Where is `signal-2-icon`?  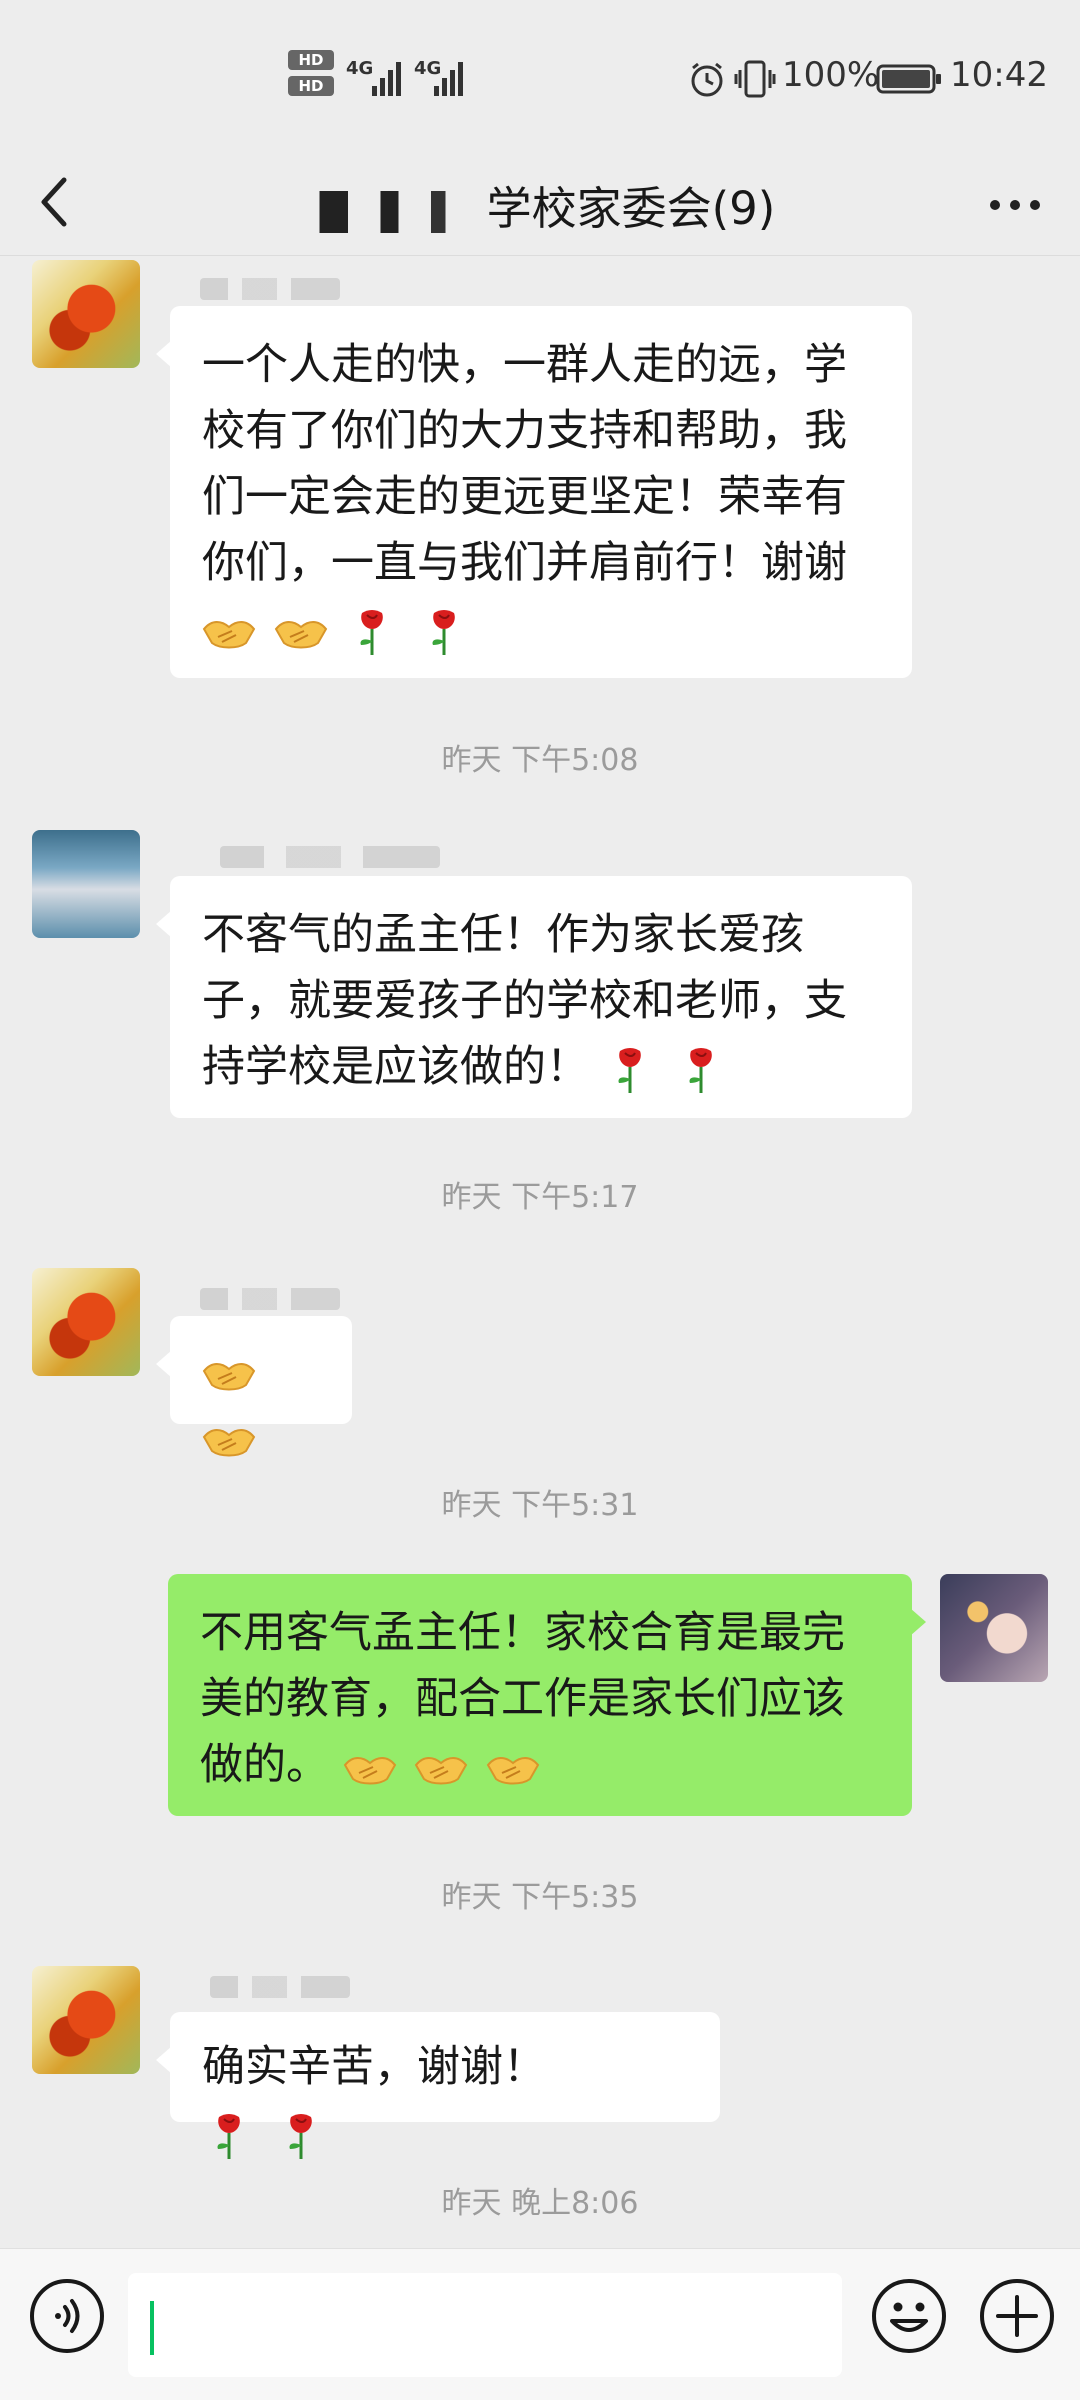 signal-2-icon is located at coordinates (448, 79).